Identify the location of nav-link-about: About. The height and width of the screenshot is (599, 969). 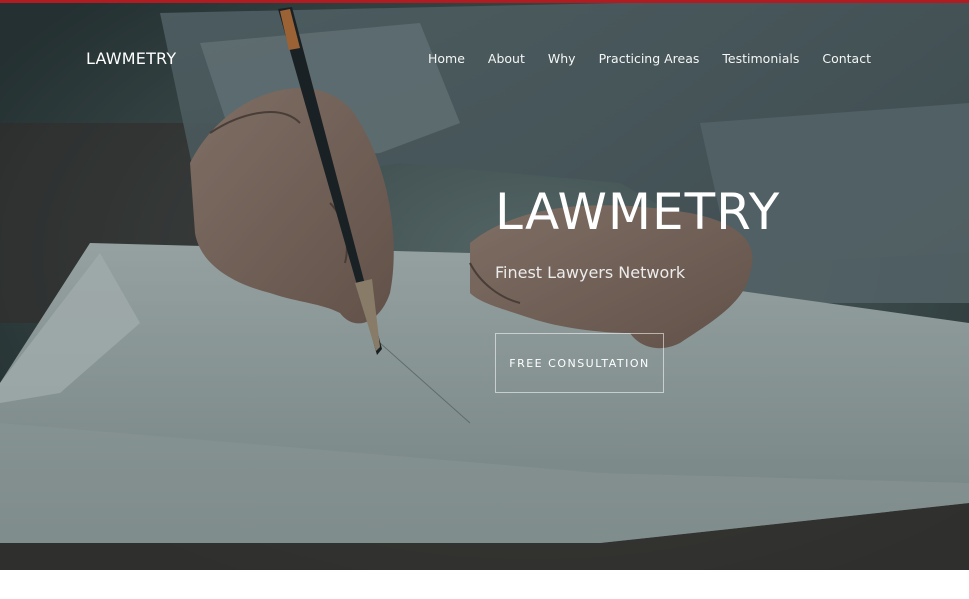
(506, 58).